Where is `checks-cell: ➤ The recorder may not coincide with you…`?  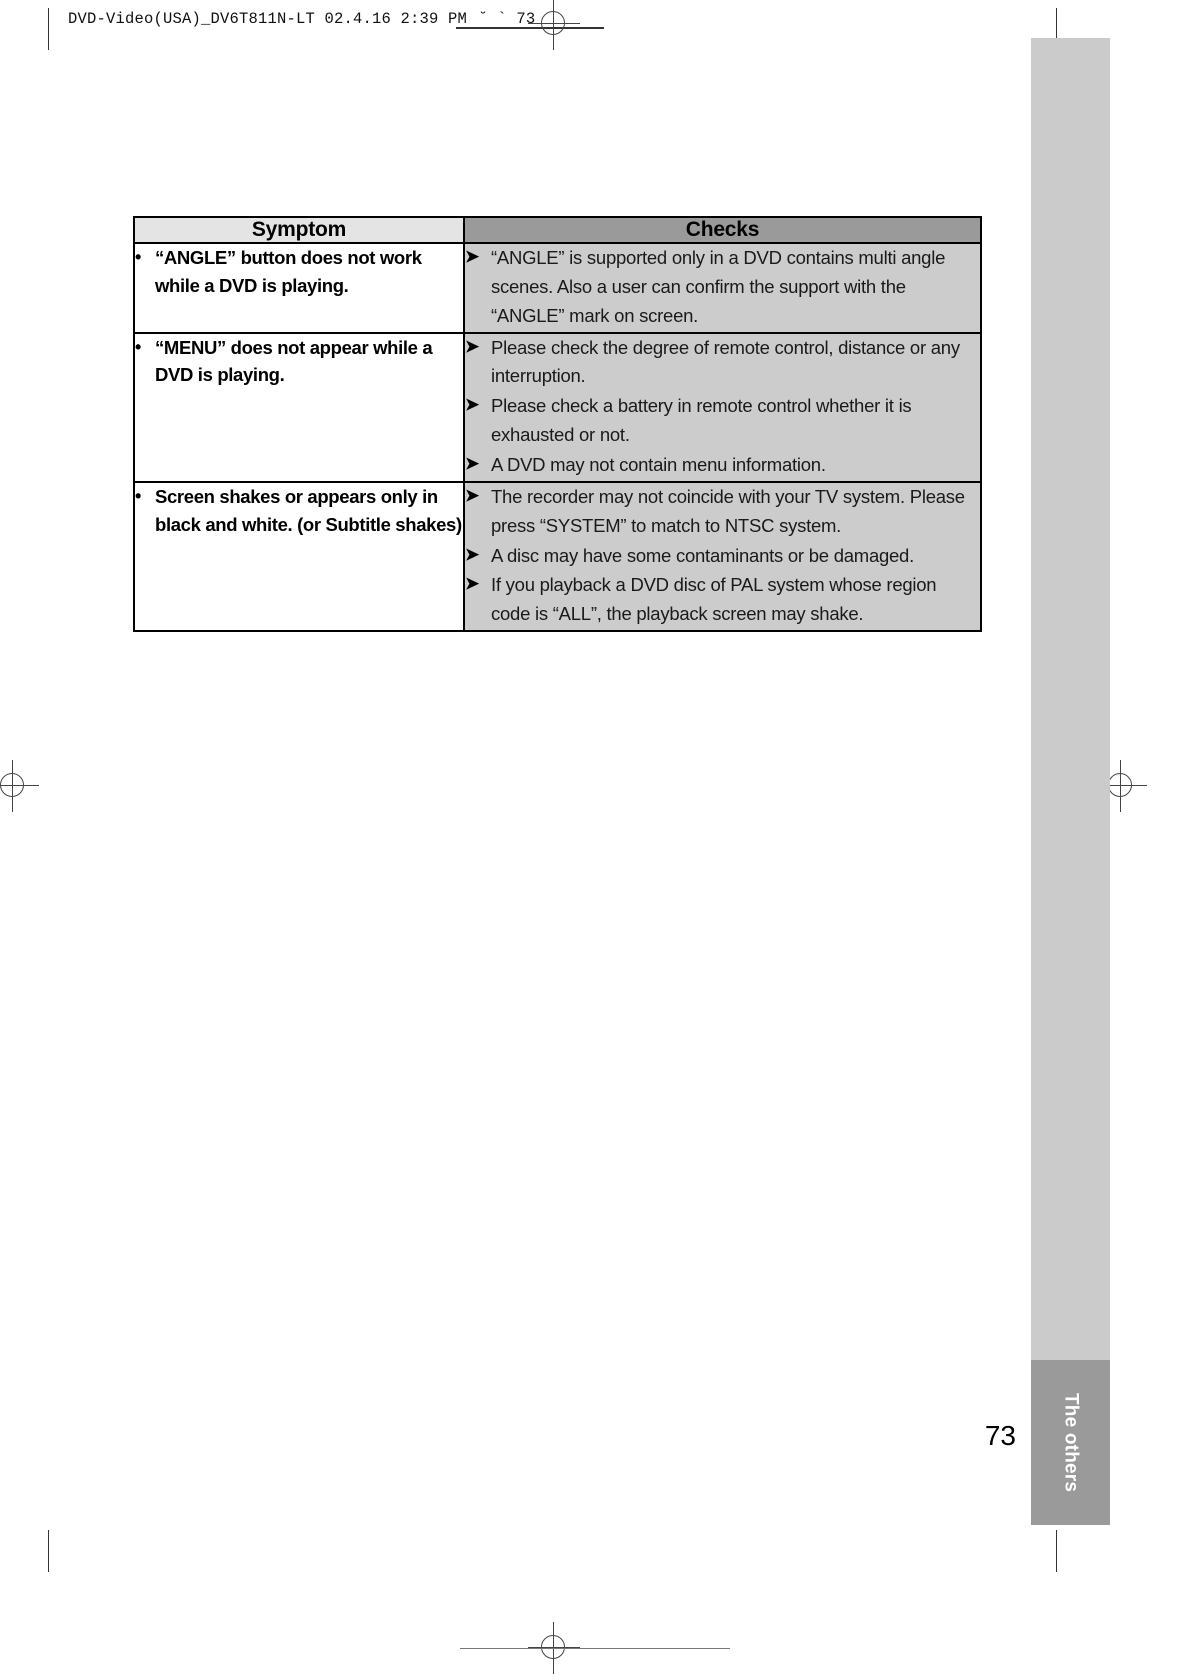 checks-cell: ➤ The recorder may not coincide with you… is located at coordinates (722, 556).